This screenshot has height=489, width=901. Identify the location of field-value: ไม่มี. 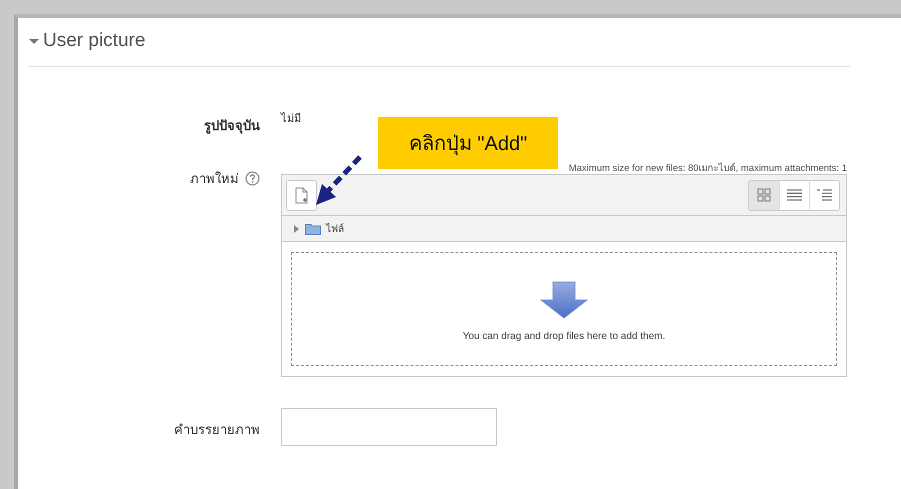
(291, 119).